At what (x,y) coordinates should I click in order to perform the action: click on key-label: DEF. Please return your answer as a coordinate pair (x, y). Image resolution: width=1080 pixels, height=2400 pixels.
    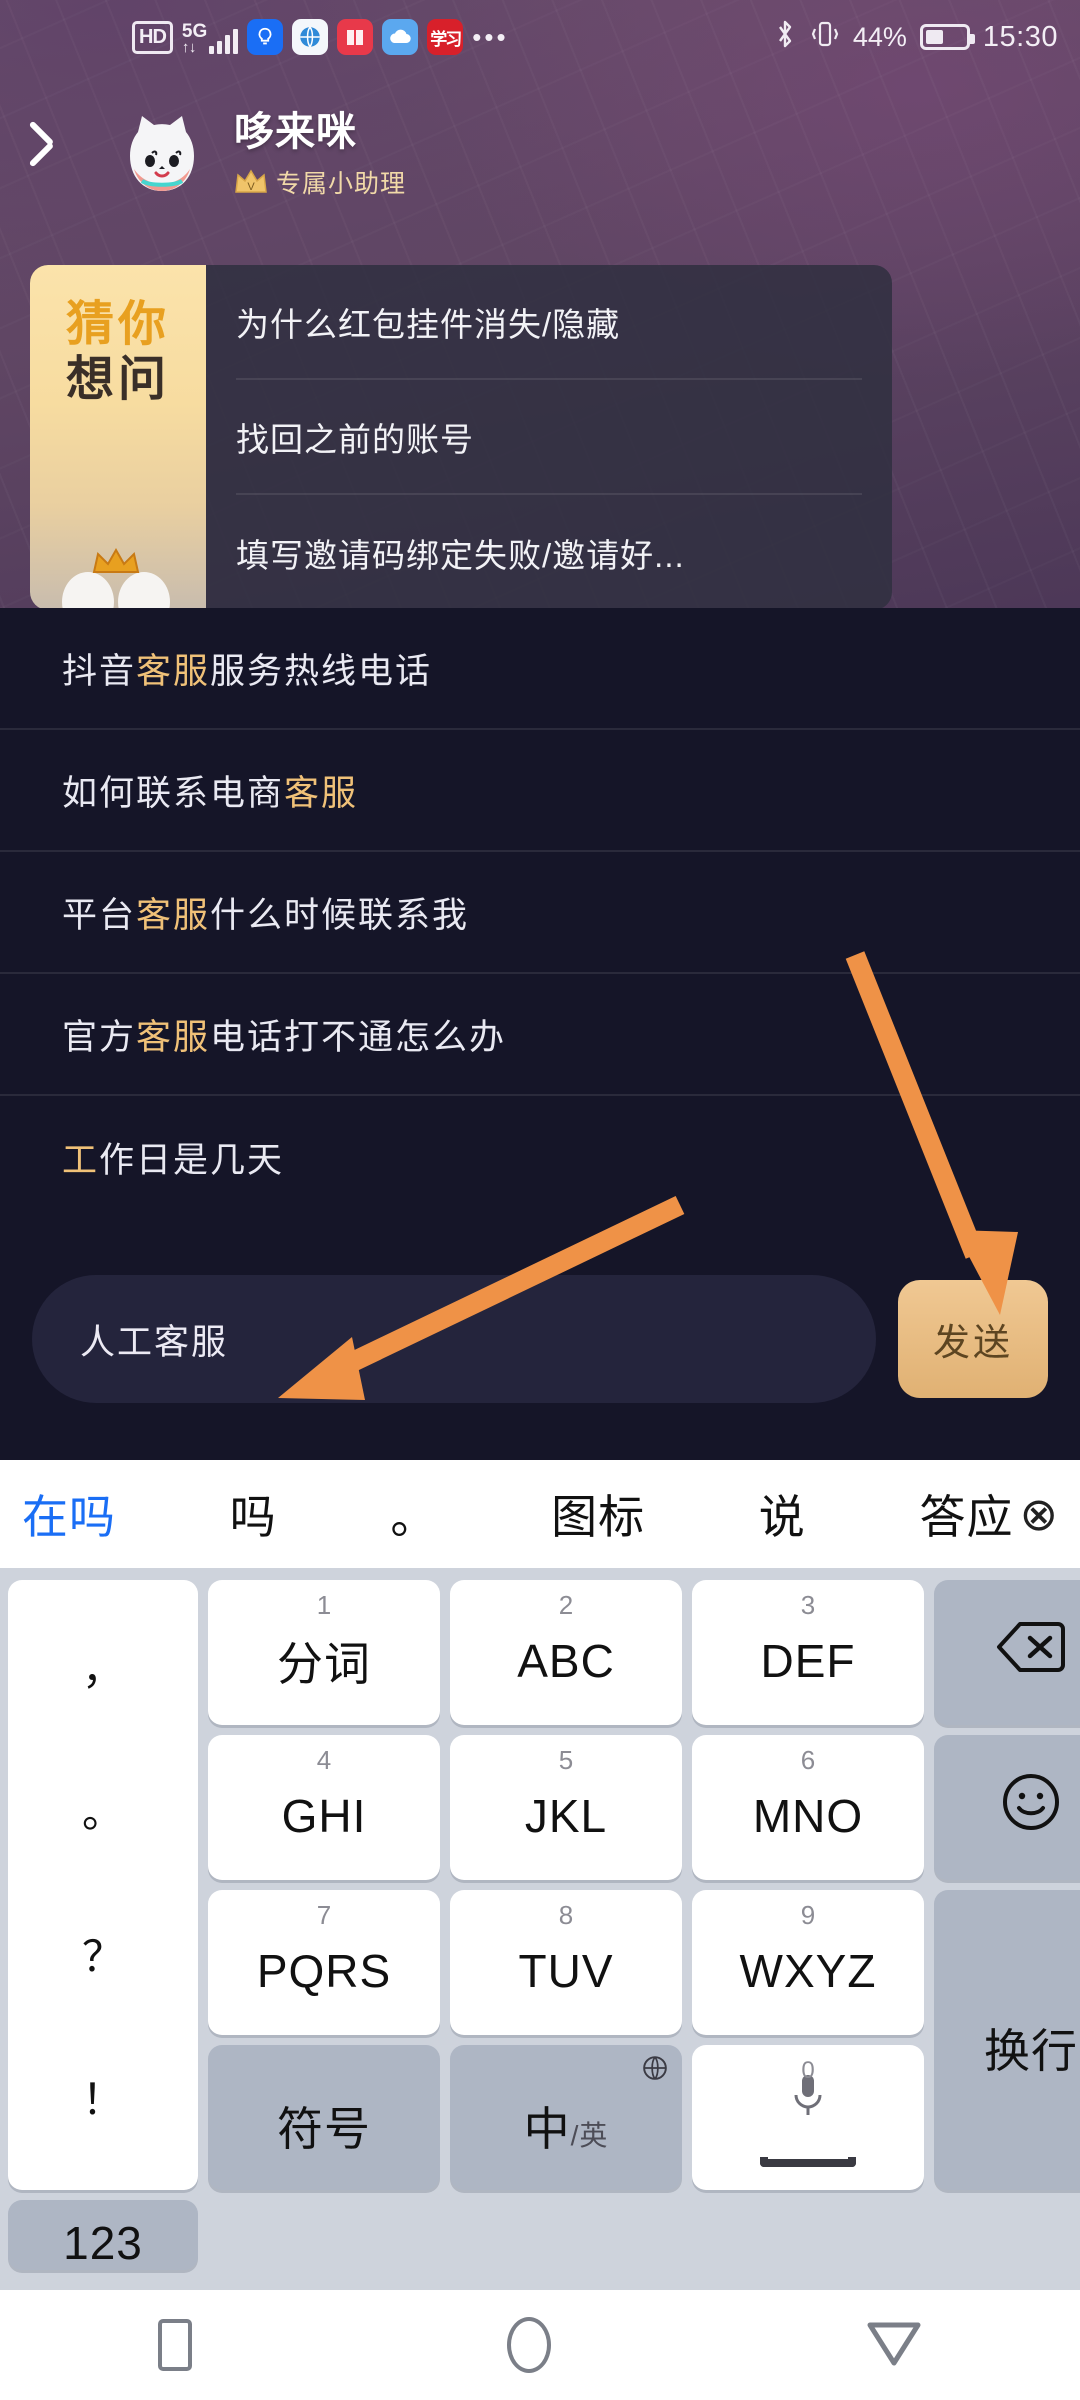
    Looking at the image, I should click on (808, 1660).